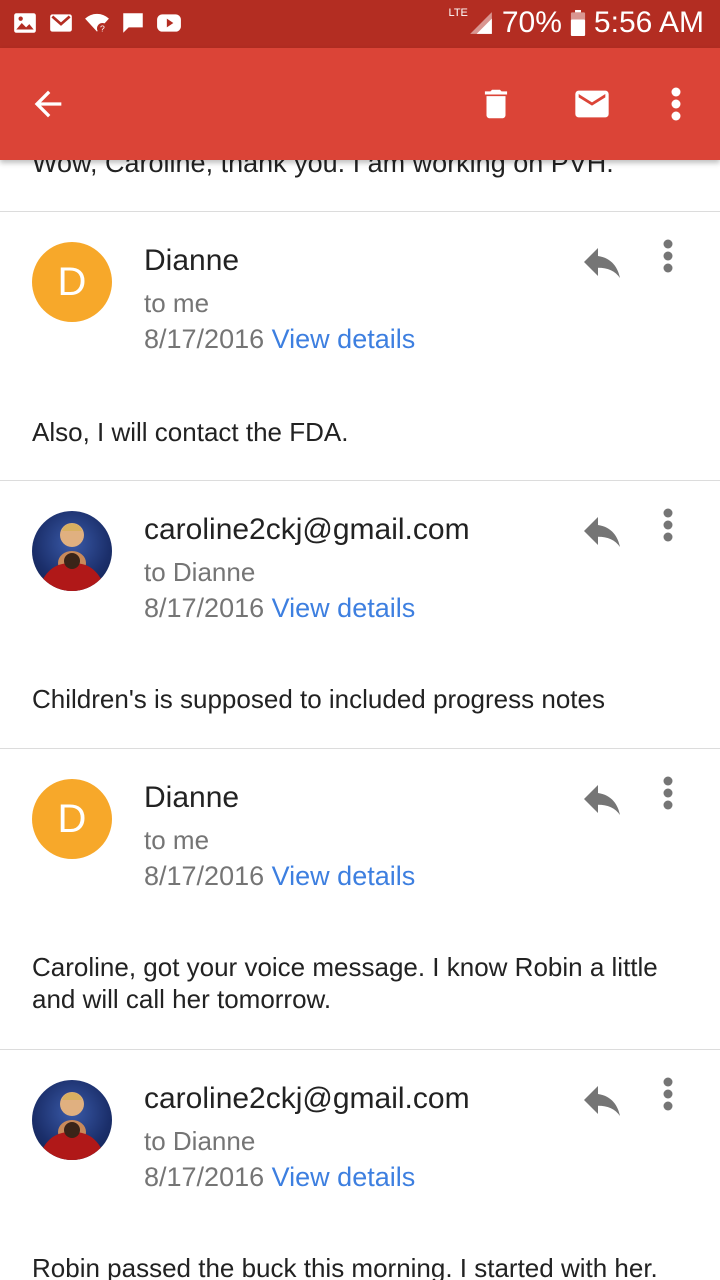 The height and width of the screenshot is (1280, 720). I want to click on gmail-notification-icon, so click(61, 23).